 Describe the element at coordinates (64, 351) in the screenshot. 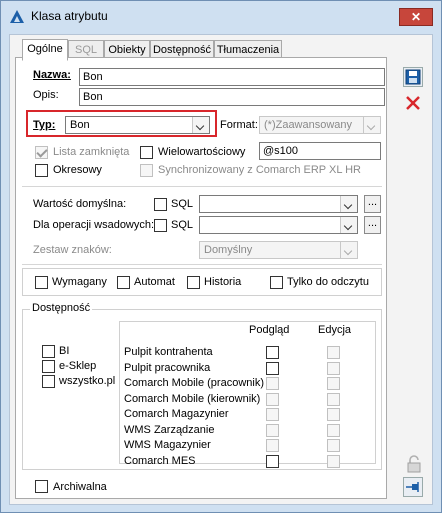

I see `bi-label: BI` at that location.